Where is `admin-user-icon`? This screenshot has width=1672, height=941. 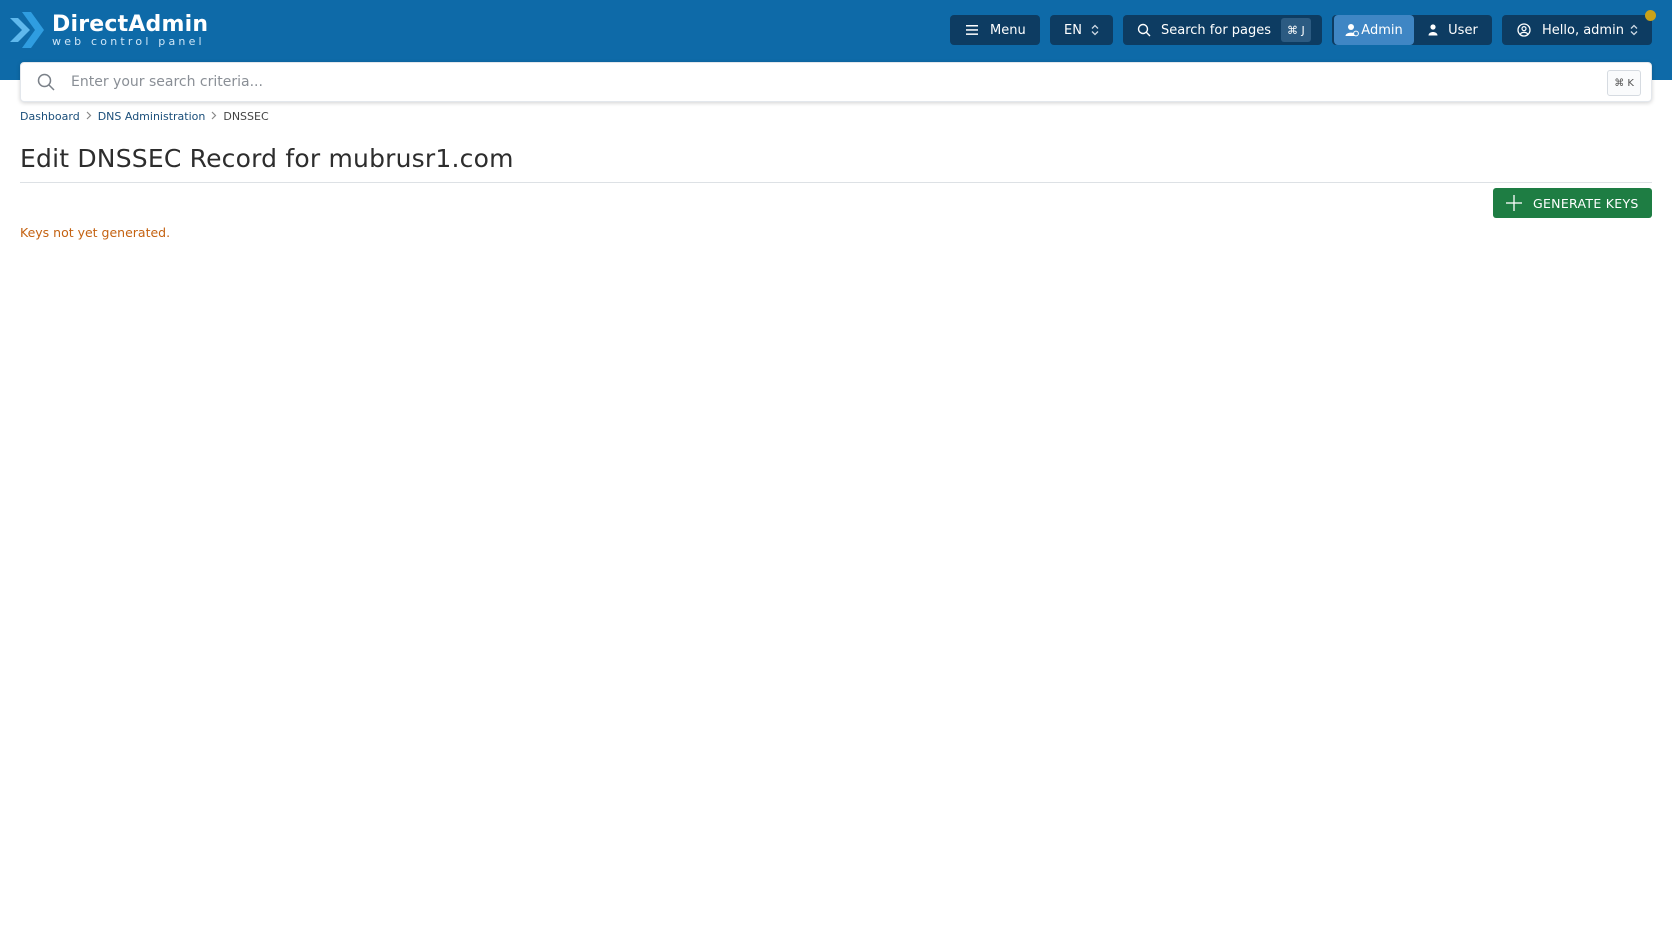 admin-user-icon is located at coordinates (1352, 30).